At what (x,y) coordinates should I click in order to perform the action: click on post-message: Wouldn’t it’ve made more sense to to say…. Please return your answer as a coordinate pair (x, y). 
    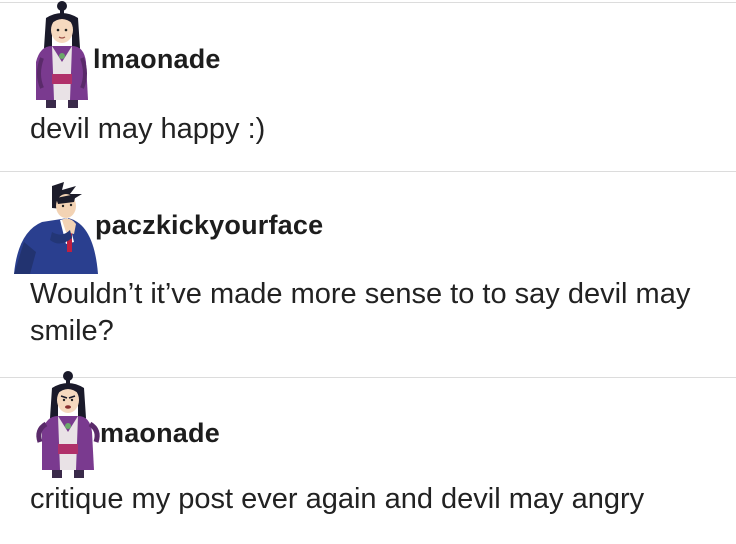
    Looking at the image, I should click on (360, 312).